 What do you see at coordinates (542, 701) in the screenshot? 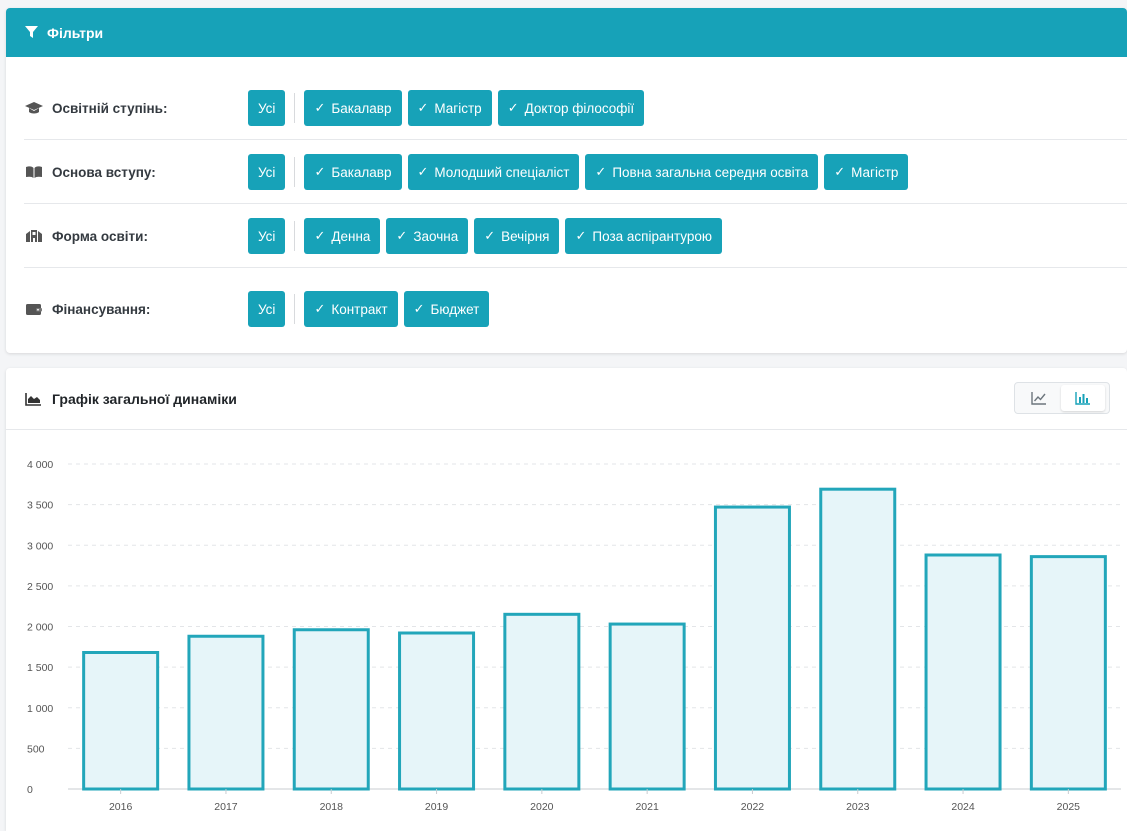
I see `bar-2020` at bounding box center [542, 701].